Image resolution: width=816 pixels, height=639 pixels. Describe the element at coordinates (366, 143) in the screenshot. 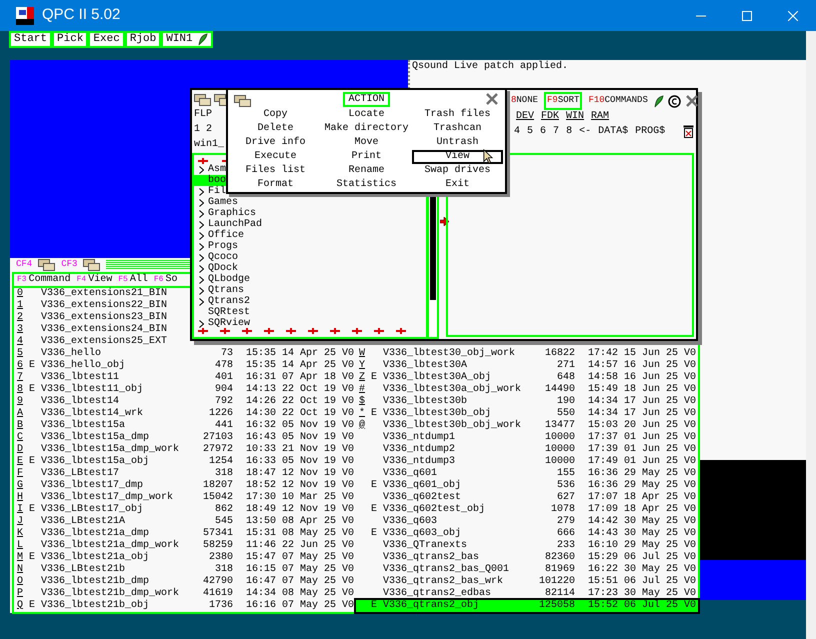

I see `menu-item: Move` at that location.